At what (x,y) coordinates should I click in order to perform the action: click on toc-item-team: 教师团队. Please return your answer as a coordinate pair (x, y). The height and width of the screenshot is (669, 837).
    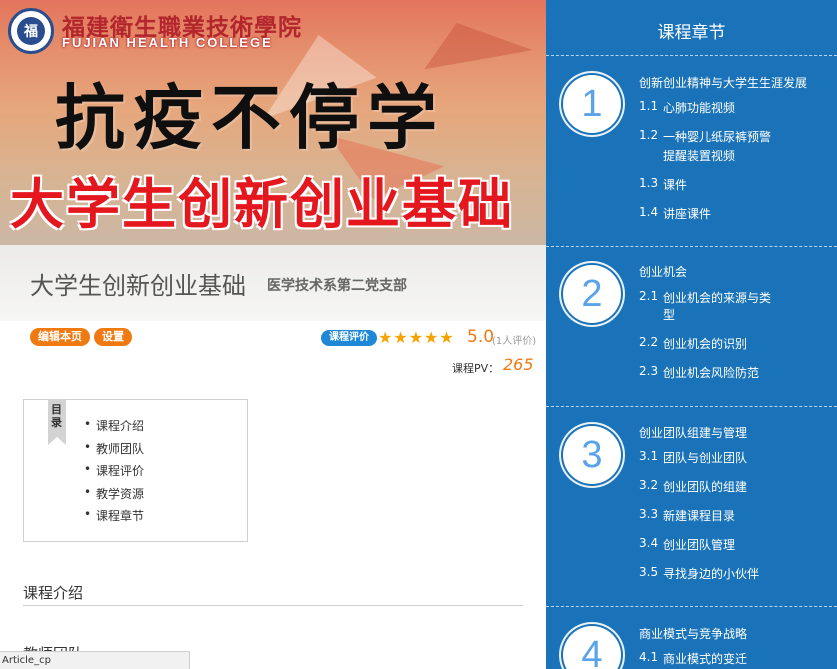
    Looking at the image, I should click on (114, 451).